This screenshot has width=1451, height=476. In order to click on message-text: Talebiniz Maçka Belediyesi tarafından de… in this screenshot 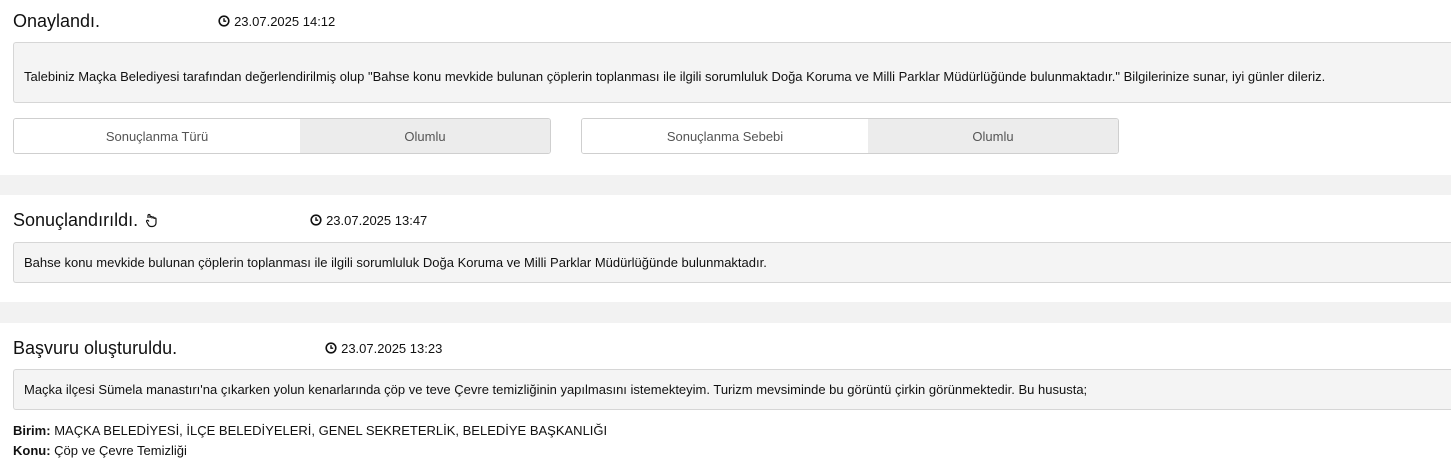, I will do `click(675, 76)`.